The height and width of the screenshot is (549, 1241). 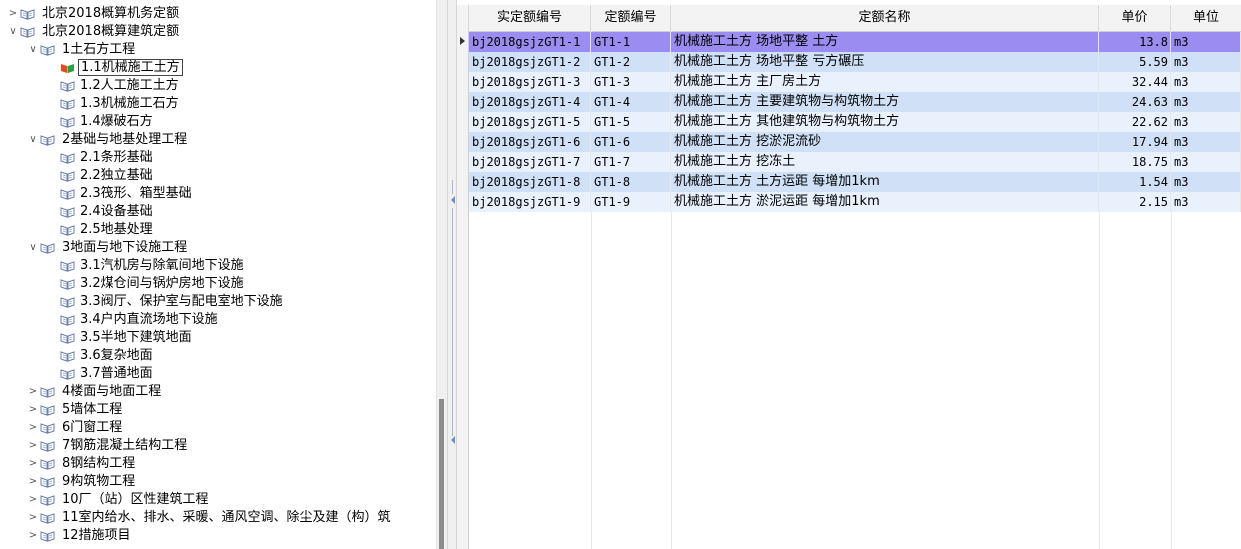 What do you see at coordinates (218, 338) in the screenshot?
I see `tree-node: 3.5半地下建筑地面` at bounding box center [218, 338].